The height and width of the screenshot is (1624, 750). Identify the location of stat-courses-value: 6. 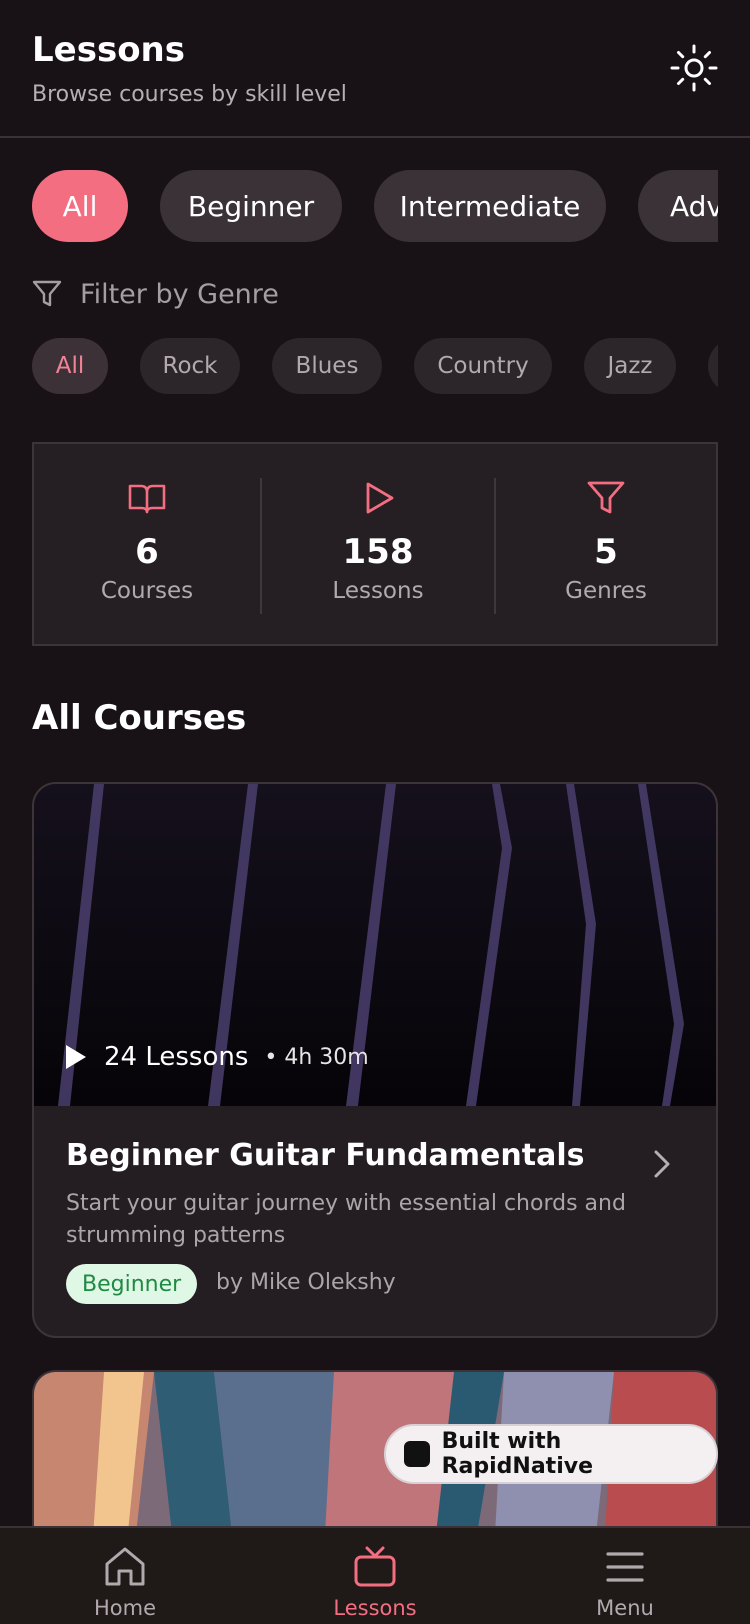
(147, 552).